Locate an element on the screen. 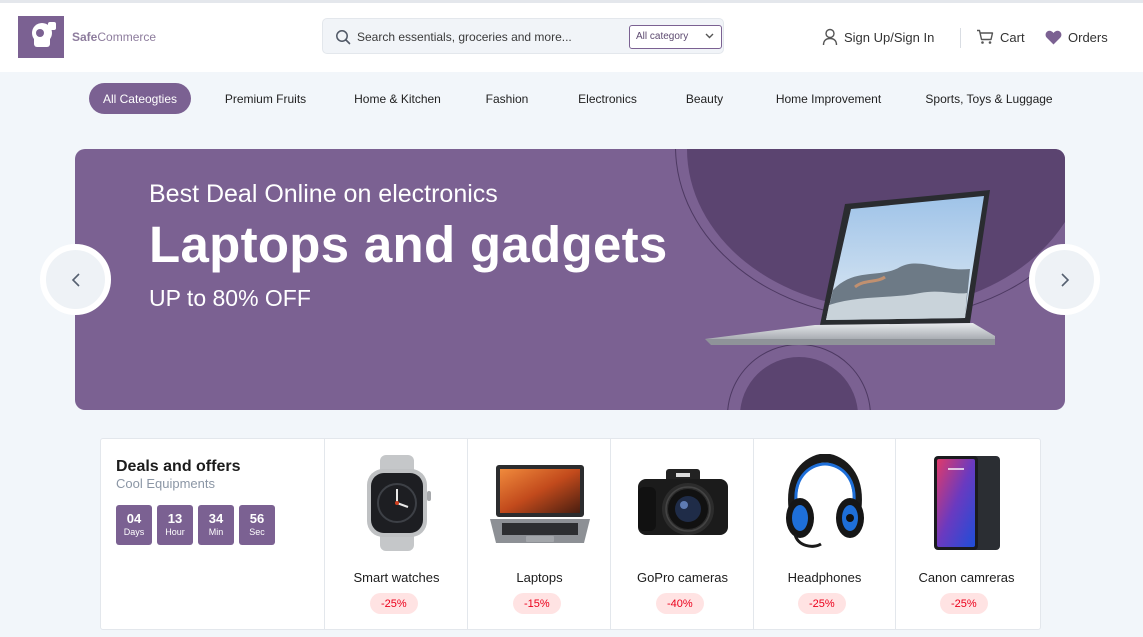  deal-card-laptops: Laptops -15% is located at coordinates (539, 534).